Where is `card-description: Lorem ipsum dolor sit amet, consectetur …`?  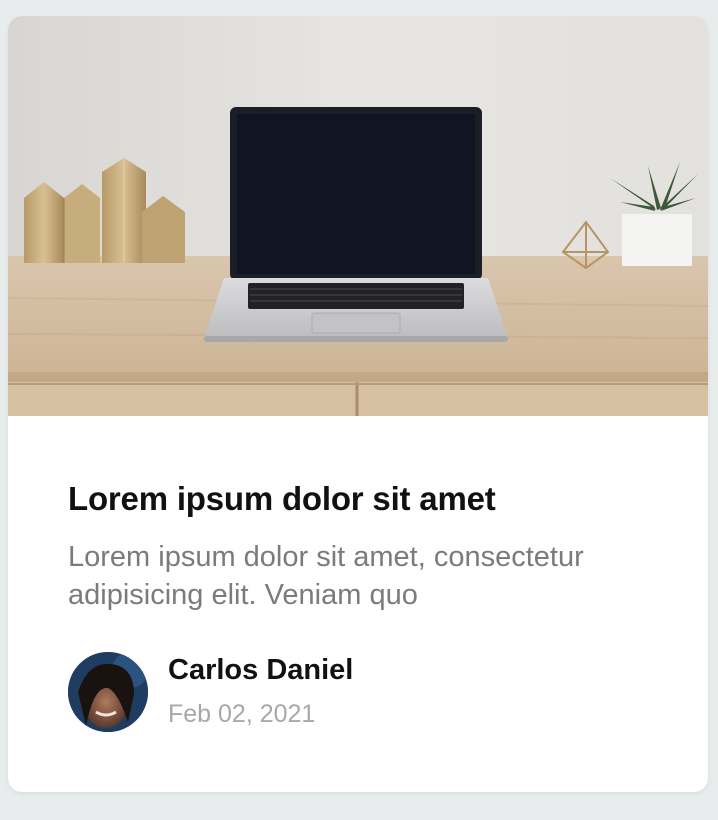
card-description: Lorem ipsum dolor sit amet, consectetur … is located at coordinates (326, 576).